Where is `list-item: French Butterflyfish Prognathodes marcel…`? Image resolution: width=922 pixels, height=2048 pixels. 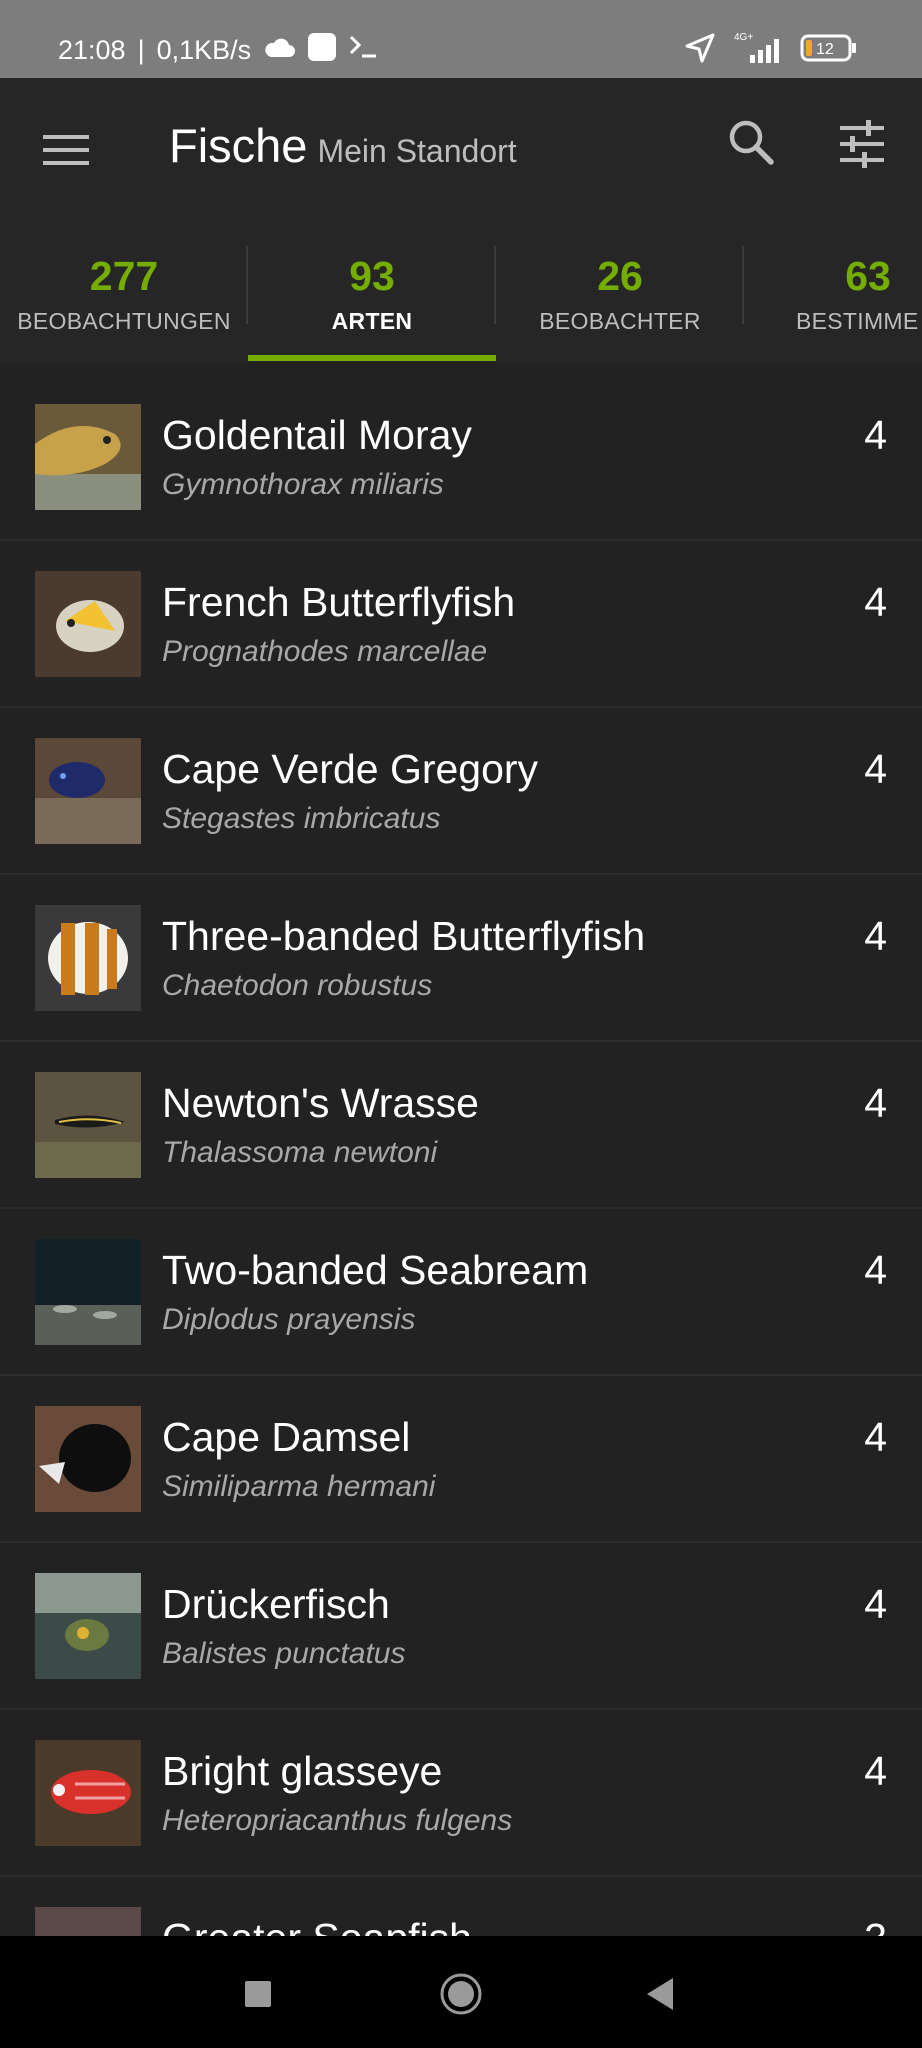
list-item: French Butterflyfish Prognathodes marcel… is located at coordinates (461, 624).